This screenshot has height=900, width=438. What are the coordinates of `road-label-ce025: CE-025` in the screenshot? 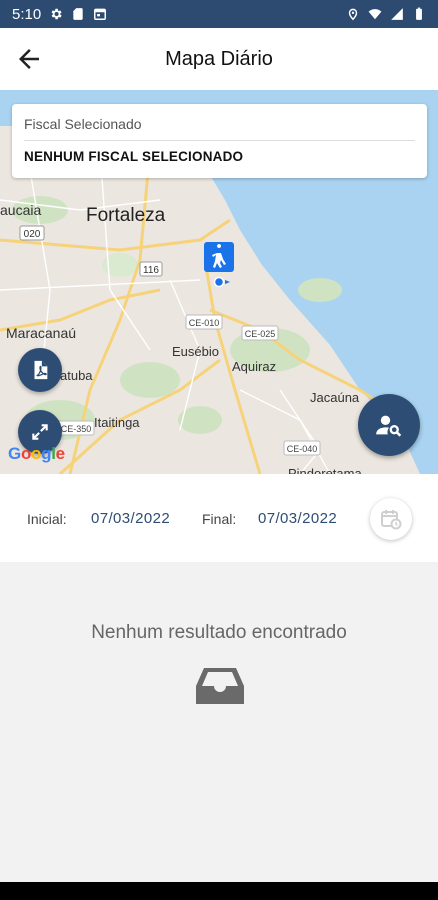 It's located at (260, 334).